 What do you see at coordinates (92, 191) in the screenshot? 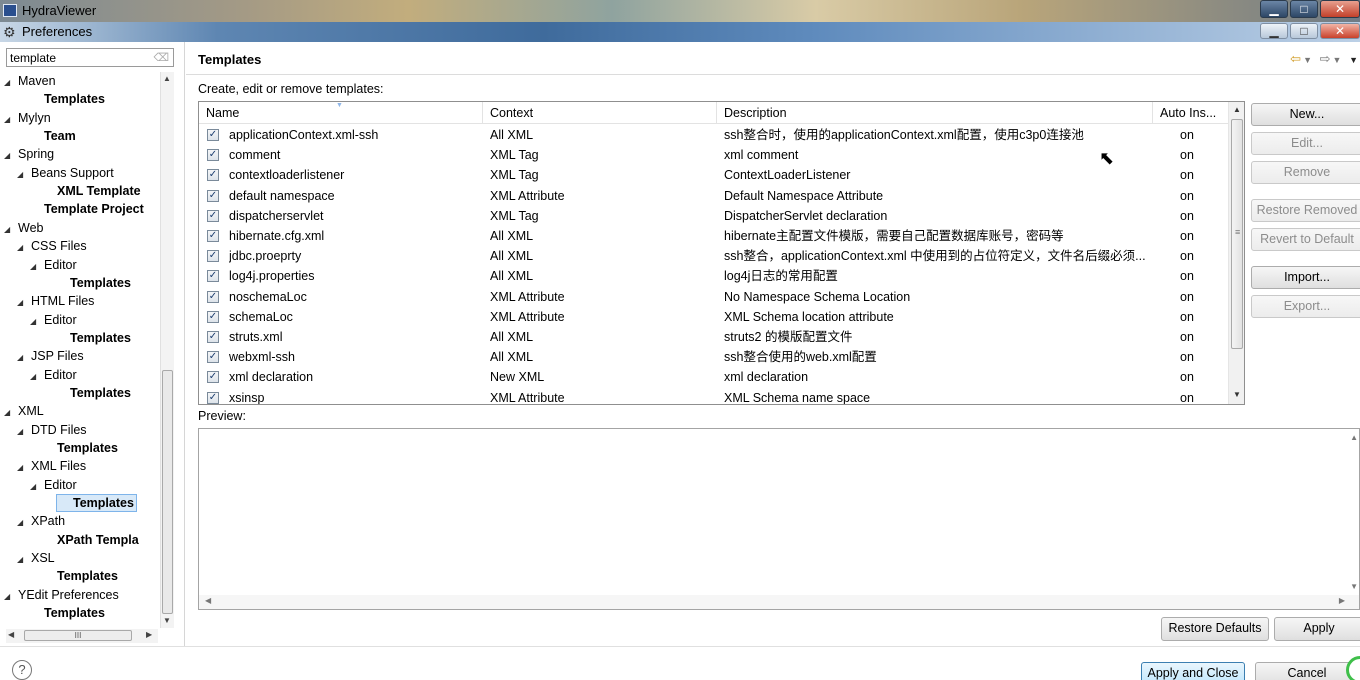
I see `tree-item: XML Template` at bounding box center [92, 191].